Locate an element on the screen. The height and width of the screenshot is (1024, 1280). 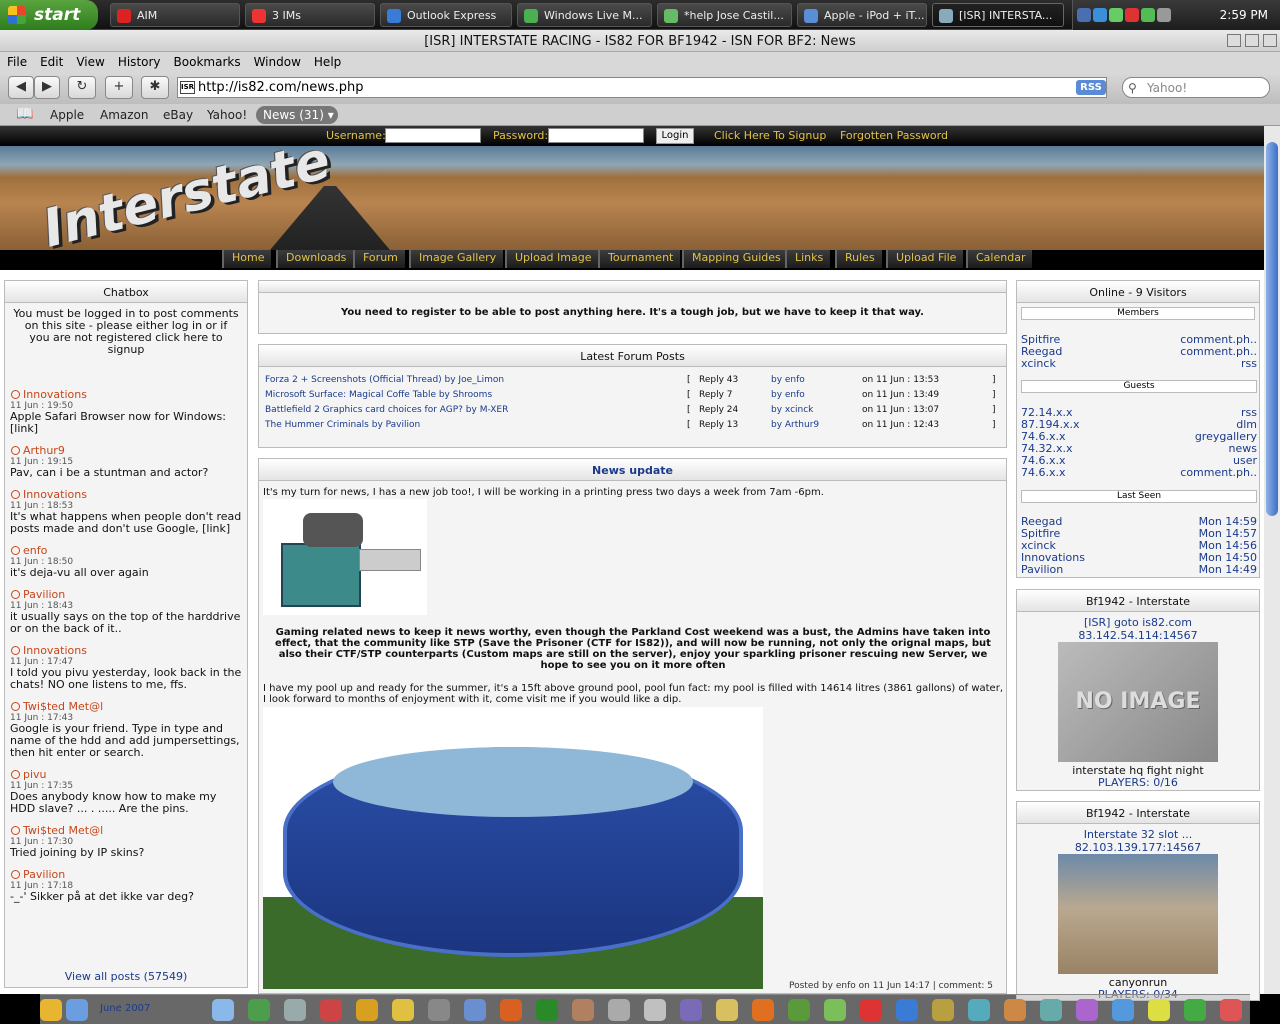
bookmark-news-folder: News (31) ▾ is located at coordinates (297, 115).